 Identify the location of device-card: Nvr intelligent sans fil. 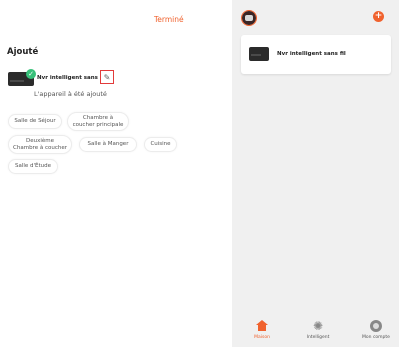
(316, 54).